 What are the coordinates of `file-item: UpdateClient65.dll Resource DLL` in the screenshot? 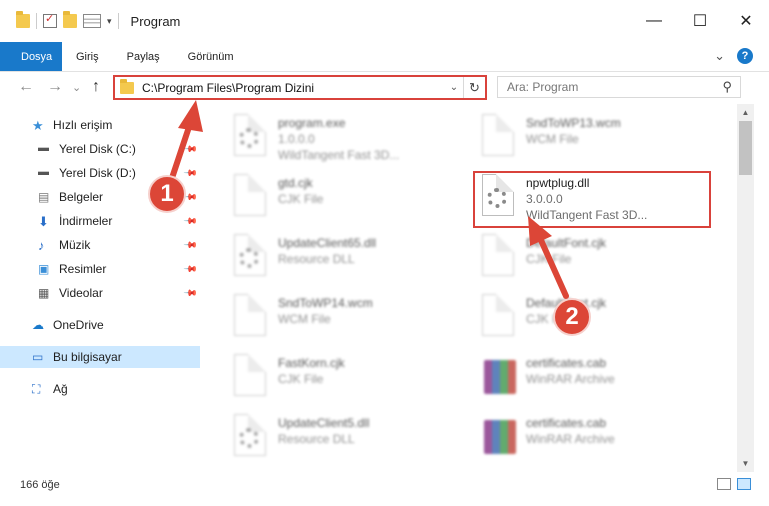 It's located at (340, 259).